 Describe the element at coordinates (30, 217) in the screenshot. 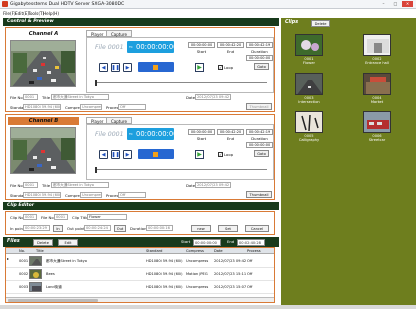

I see `clip-no-field: 0001` at that location.